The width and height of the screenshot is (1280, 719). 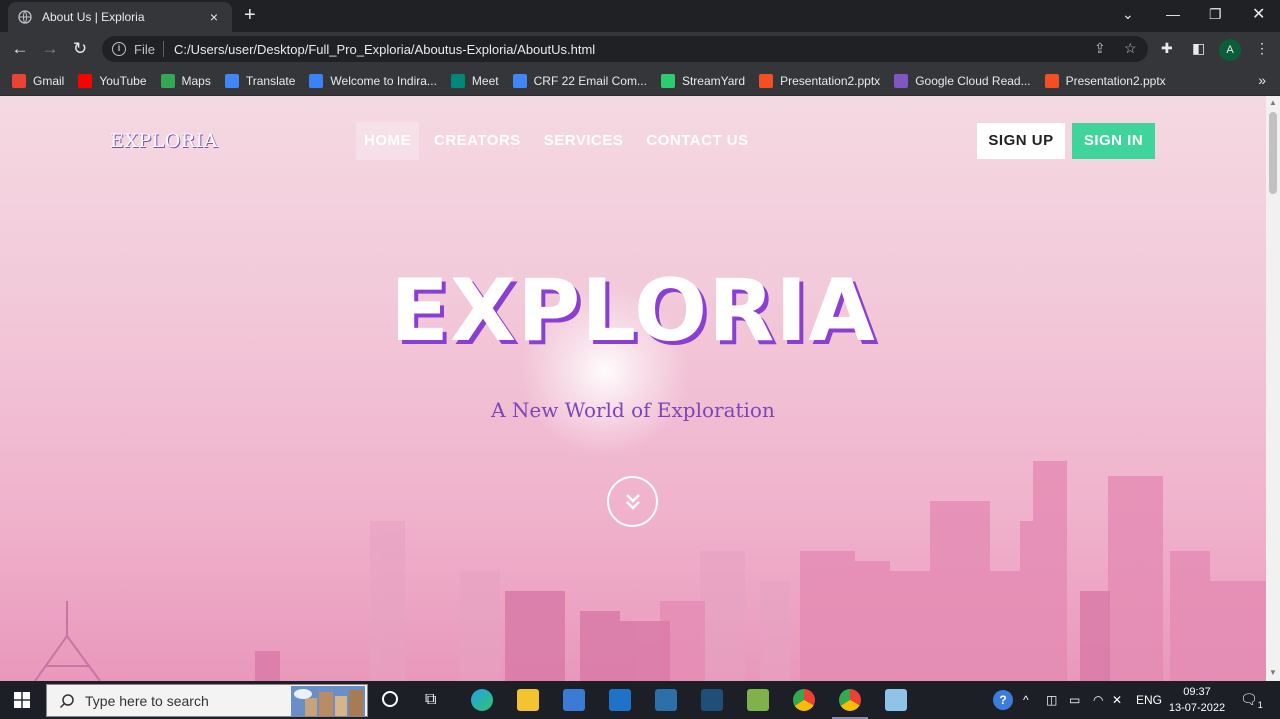 What do you see at coordinates (163, 49) in the screenshot?
I see `omnibox-divider` at bounding box center [163, 49].